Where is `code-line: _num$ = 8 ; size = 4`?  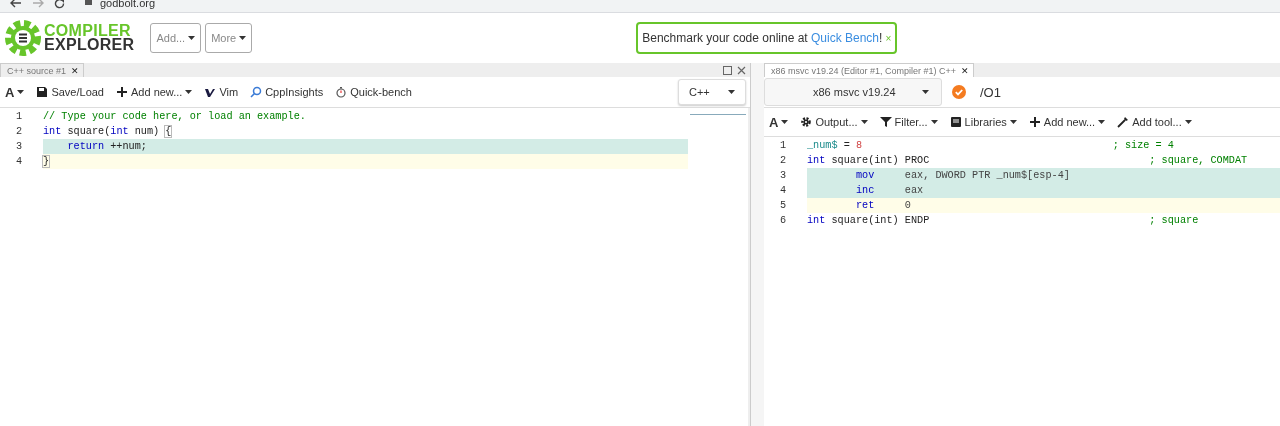
code-line: _num$ = 8 ; size = 4 is located at coordinates (991, 146).